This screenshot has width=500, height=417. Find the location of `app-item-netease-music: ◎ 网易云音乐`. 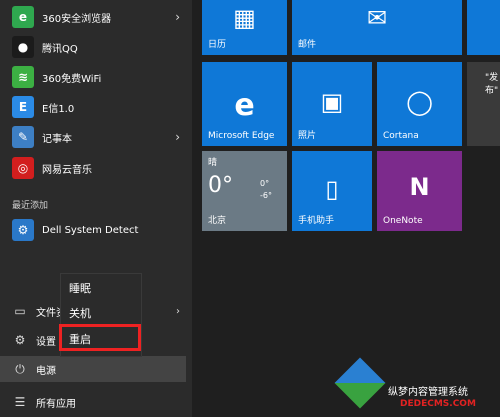

app-item-netease-music: ◎ 网易云音乐 is located at coordinates (96, 168).